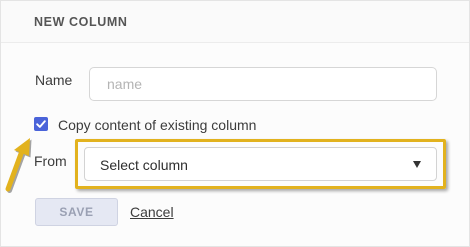 The image size is (470, 247). Describe the element at coordinates (157, 125) in the screenshot. I see `copy-content-label: Copy content of existing column` at that location.